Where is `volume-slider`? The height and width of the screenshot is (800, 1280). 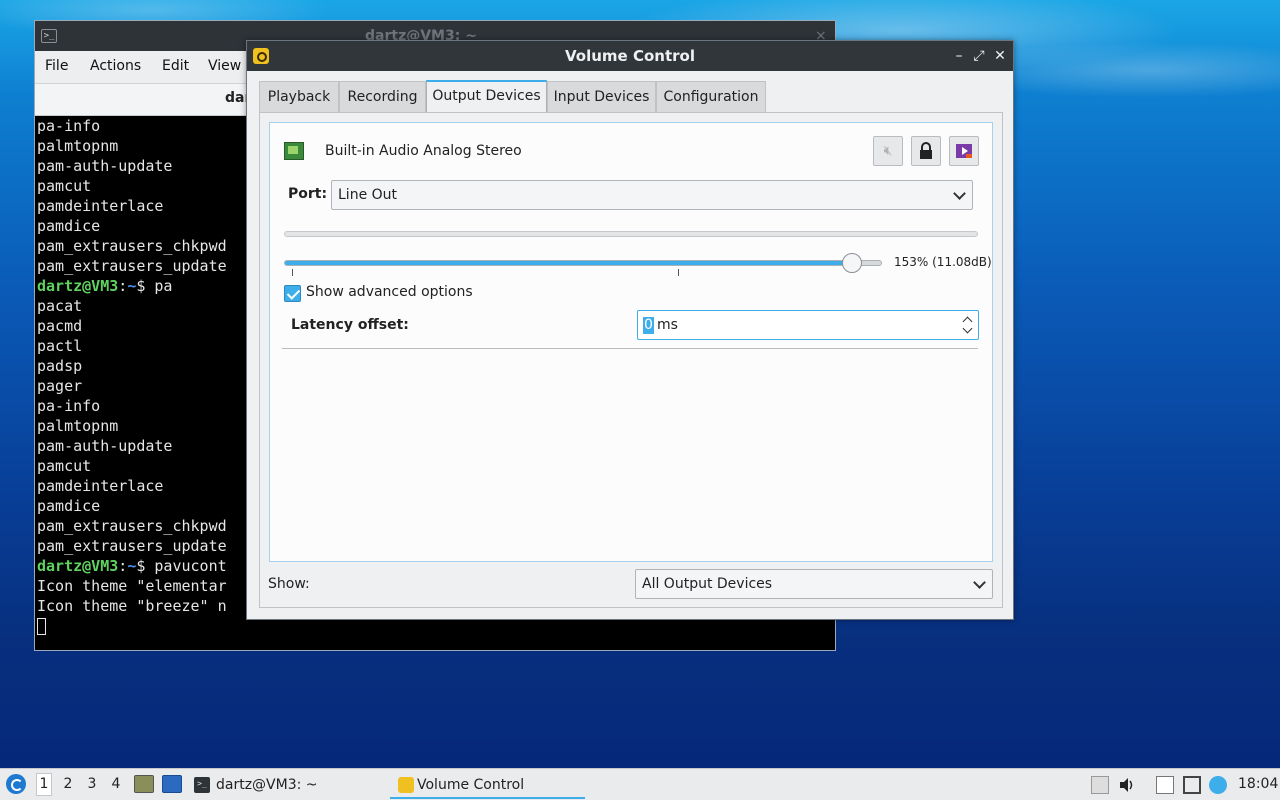
volume-slider is located at coordinates (583, 263).